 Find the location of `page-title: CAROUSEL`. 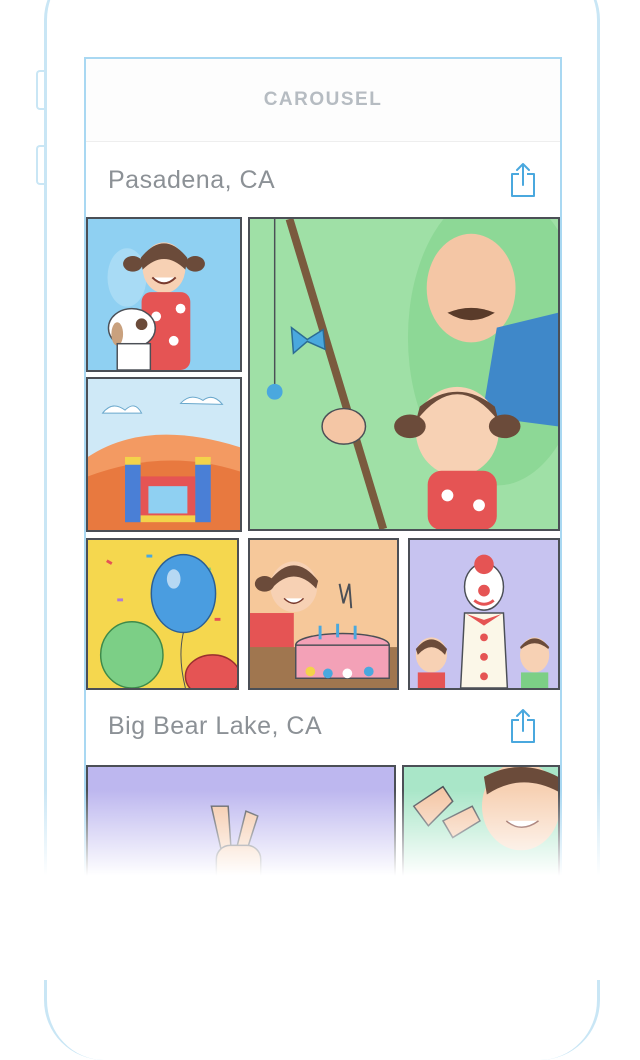

page-title: CAROUSEL is located at coordinates (323, 99).